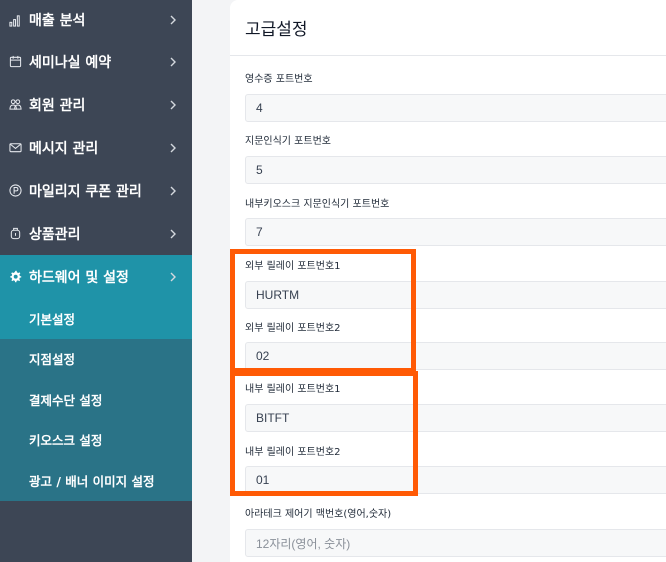  I want to click on receipt-port-label: 영수증 포트번호, so click(279, 79).